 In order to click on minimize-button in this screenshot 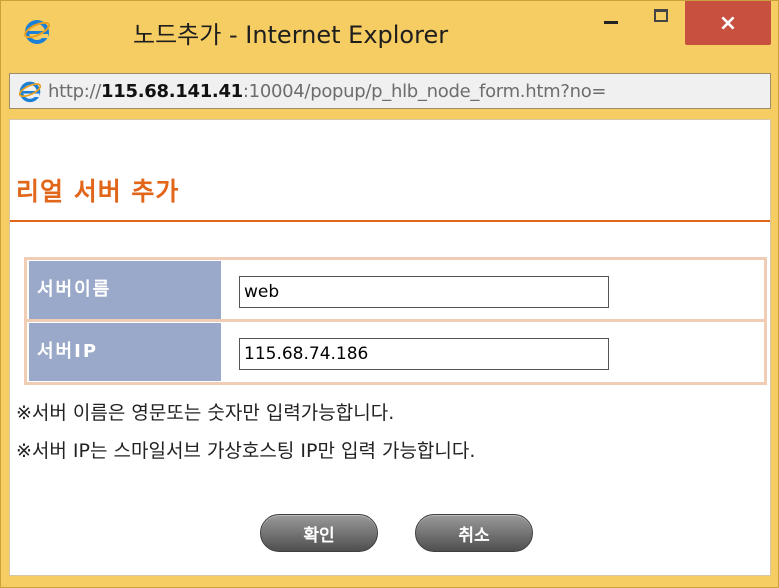, I will do `click(611, 21)`.